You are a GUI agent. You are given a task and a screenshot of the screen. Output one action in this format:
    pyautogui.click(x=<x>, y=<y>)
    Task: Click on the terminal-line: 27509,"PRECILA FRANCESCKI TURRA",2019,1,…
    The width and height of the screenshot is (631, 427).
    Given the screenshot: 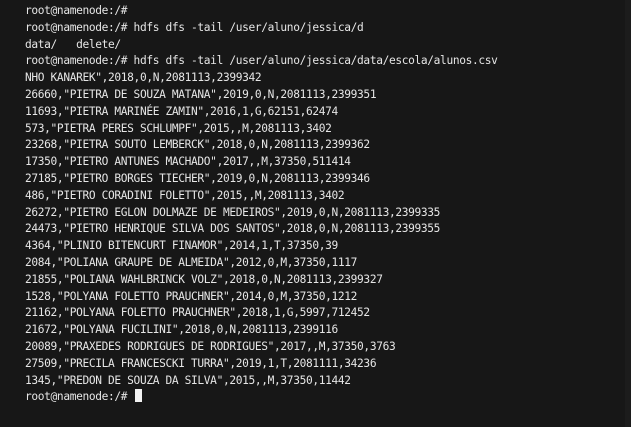 What is the action you would take?
    pyautogui.click(x=201, y=363)
    